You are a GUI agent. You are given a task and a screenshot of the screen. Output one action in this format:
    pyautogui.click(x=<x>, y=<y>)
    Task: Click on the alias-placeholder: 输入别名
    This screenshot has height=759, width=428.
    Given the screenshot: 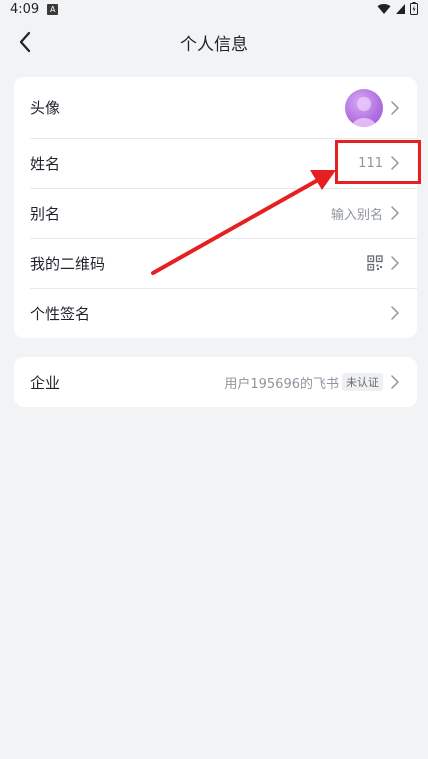 What is the action you would take?
    pyautogui.click(x=356, y=215)
    